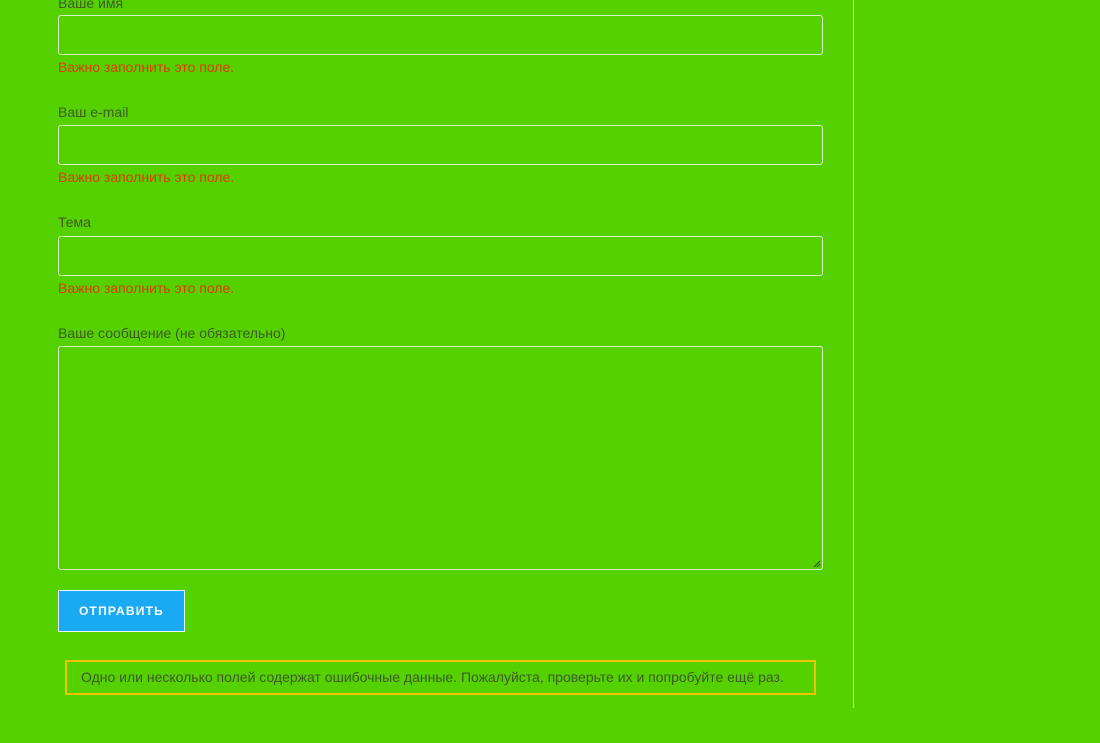 Image resolution: width=1100 pixels, height=743 pixels. I want to click on email-error: Важно заполнить это поле., so click(146, 177).